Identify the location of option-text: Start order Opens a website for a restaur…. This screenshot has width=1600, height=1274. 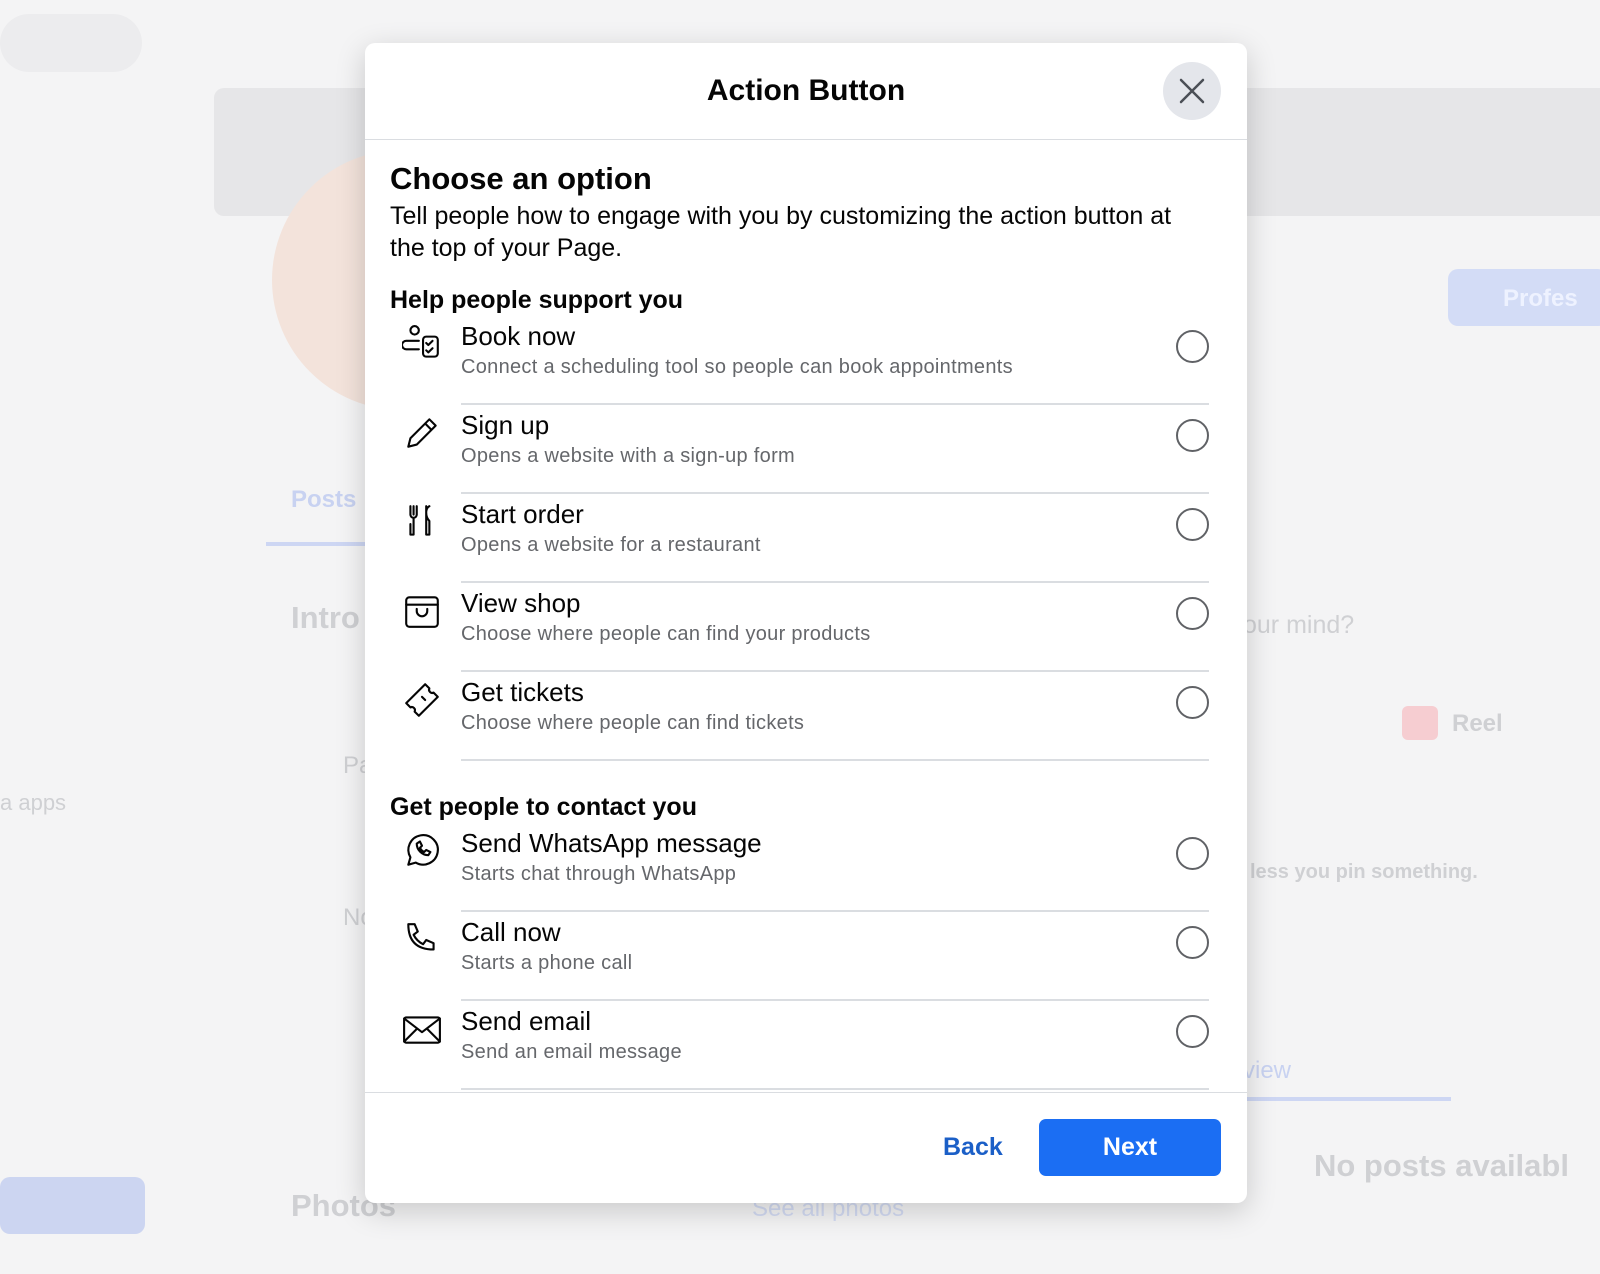
(835, 538).